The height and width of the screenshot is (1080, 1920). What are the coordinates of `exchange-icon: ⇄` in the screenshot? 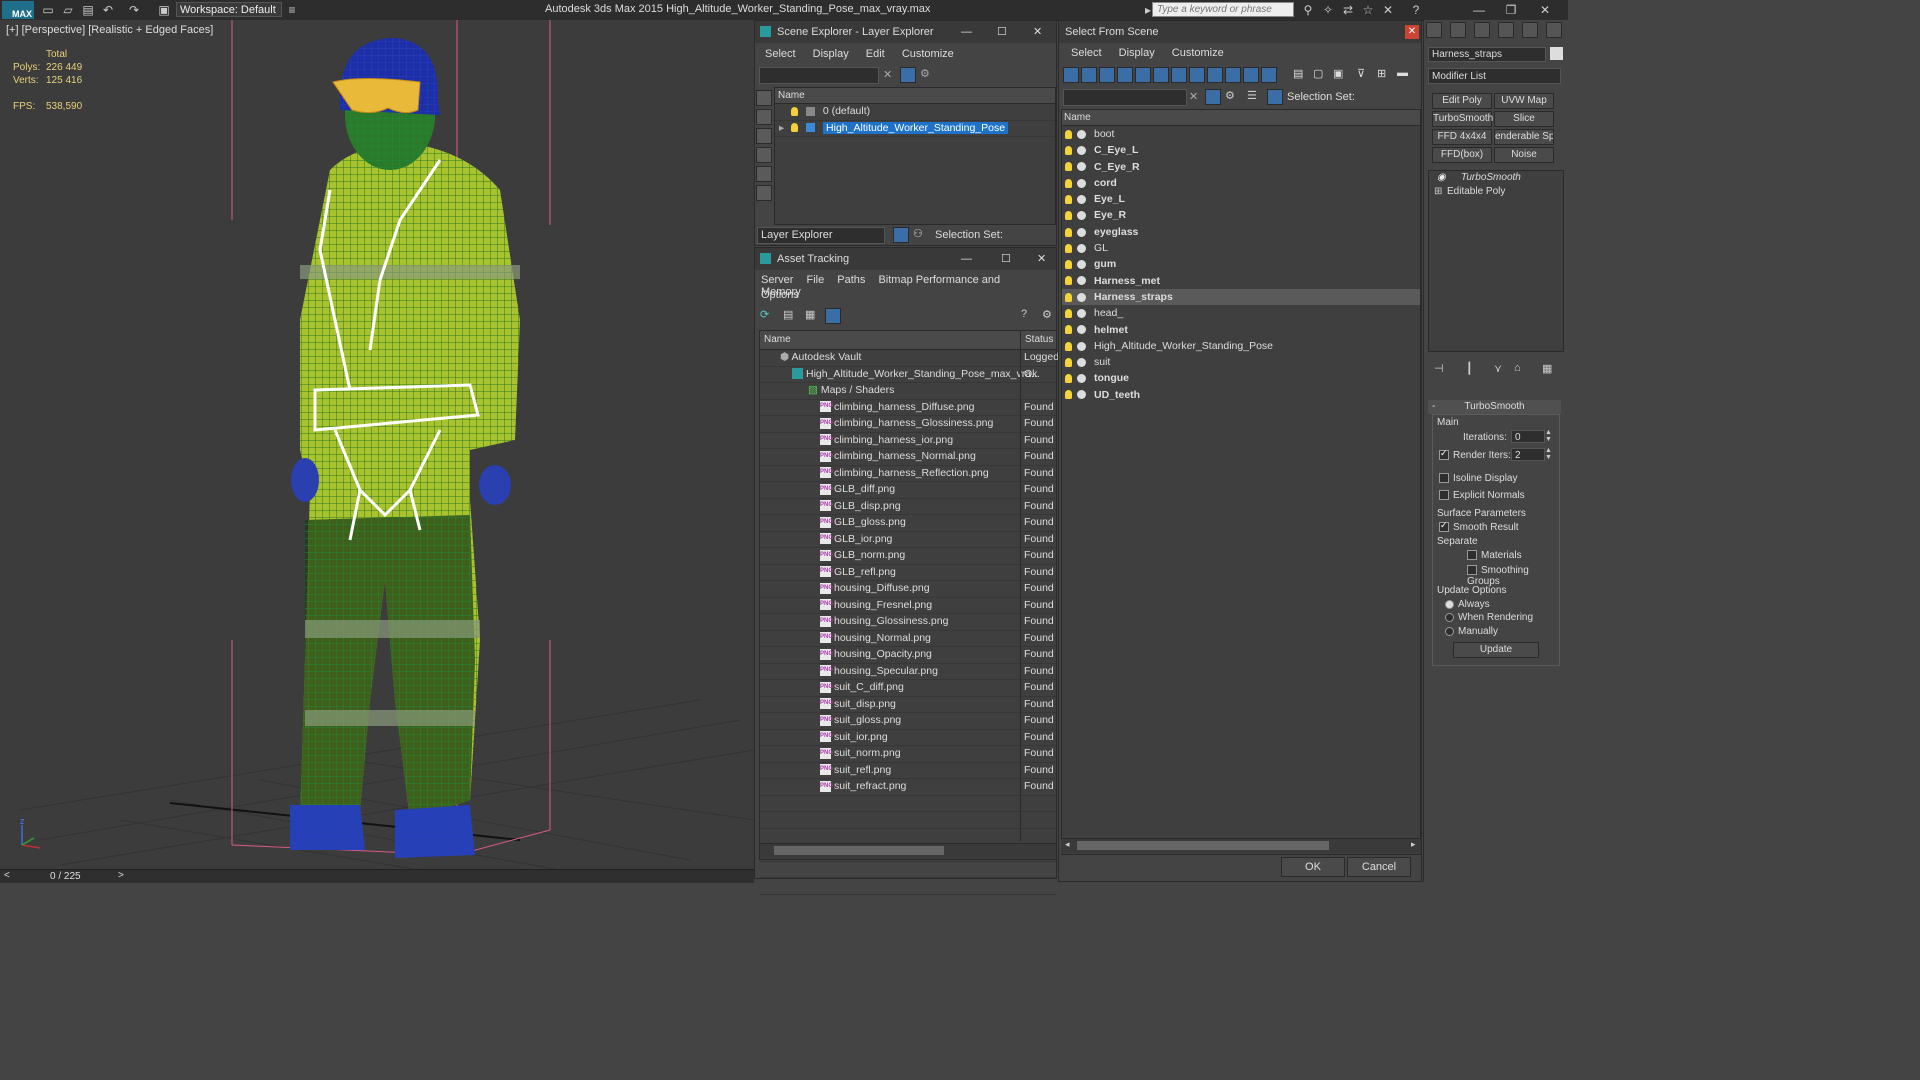 It's located at (1348, 10).